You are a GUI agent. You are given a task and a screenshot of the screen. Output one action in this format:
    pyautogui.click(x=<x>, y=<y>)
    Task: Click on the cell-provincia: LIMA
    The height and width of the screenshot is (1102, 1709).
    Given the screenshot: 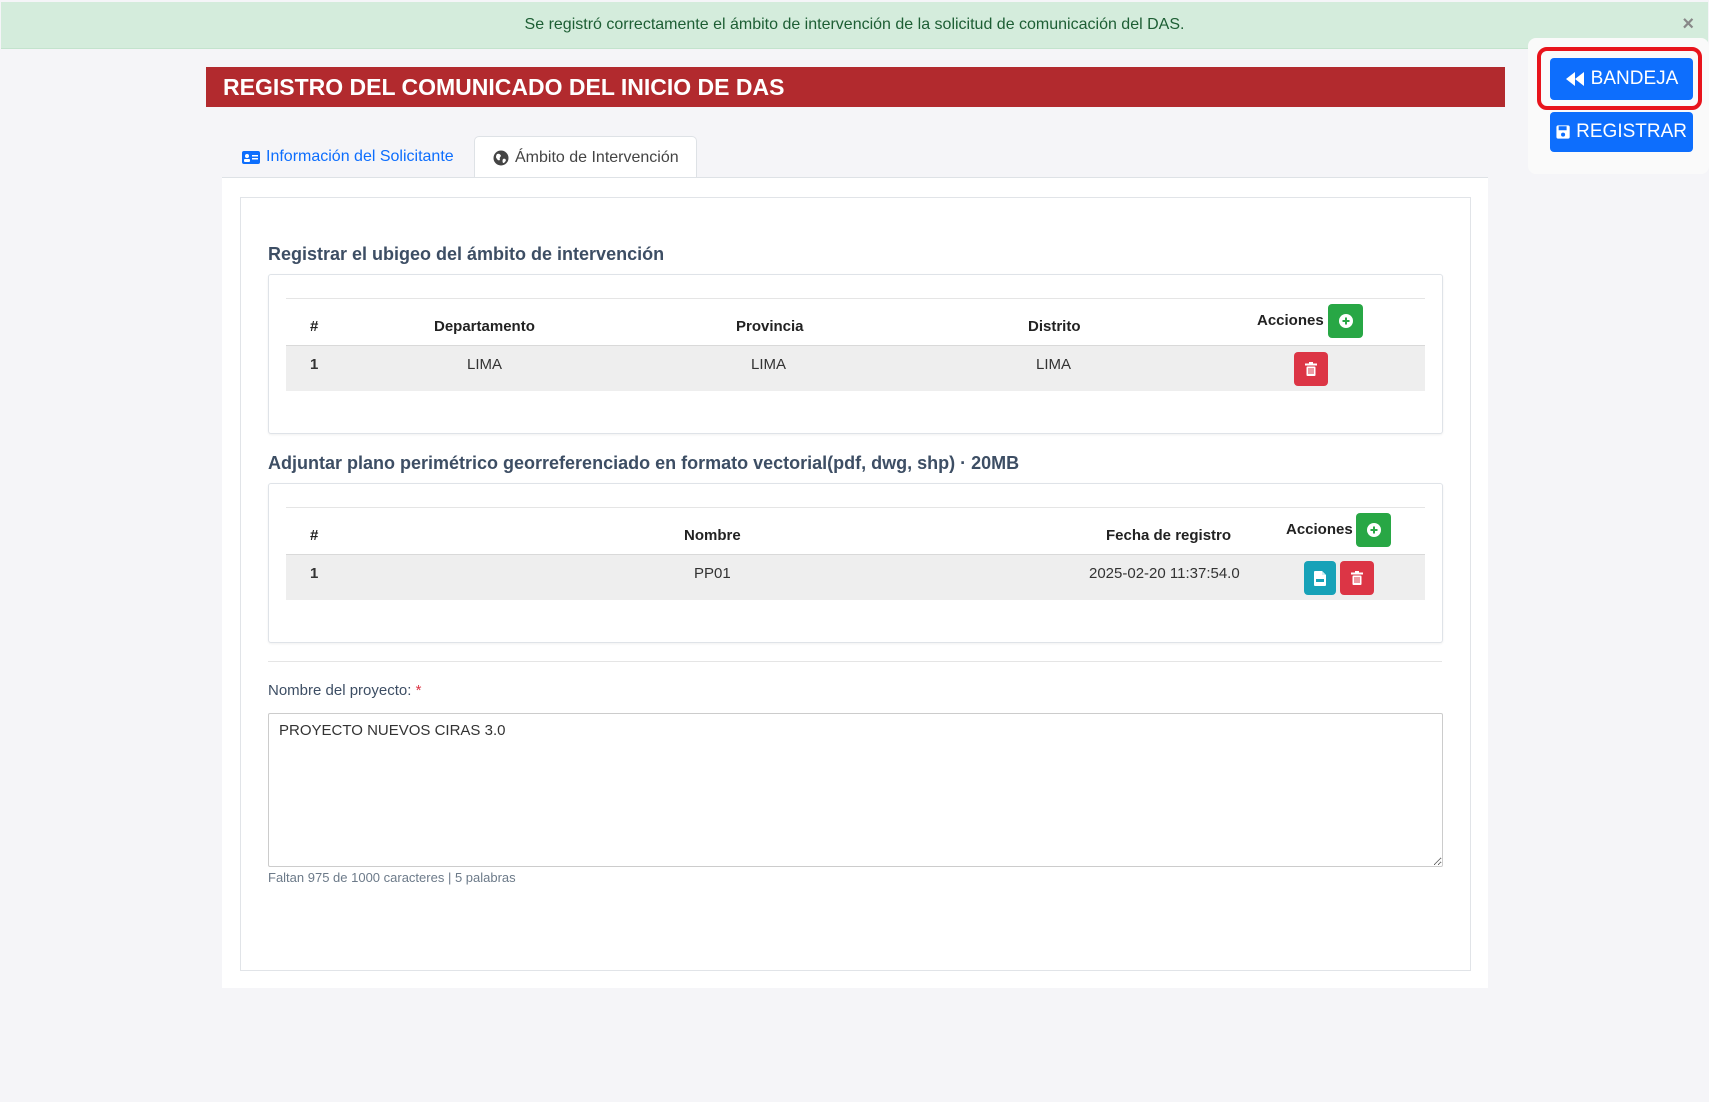 What is the action you would take?
    pyautogui.click(x=769, y=364)
    